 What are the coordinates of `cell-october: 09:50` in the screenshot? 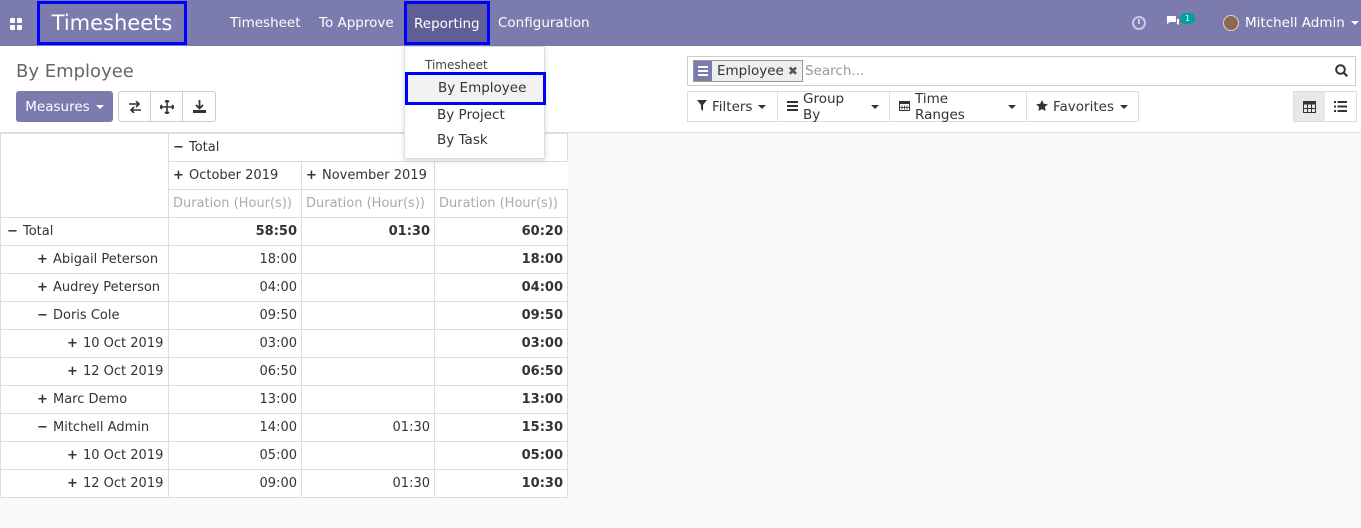 It's located at (235, 315).